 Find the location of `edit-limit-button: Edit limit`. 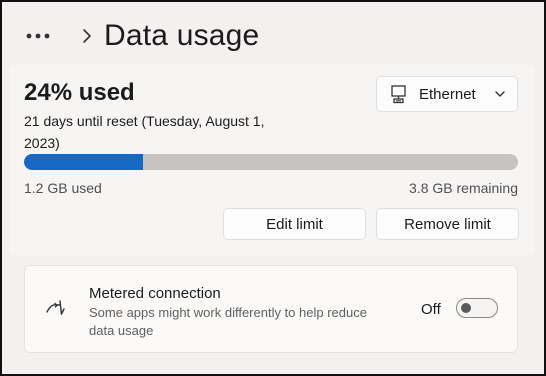

edit-limit-button: Edit limit is located at coordinates (294, 224).